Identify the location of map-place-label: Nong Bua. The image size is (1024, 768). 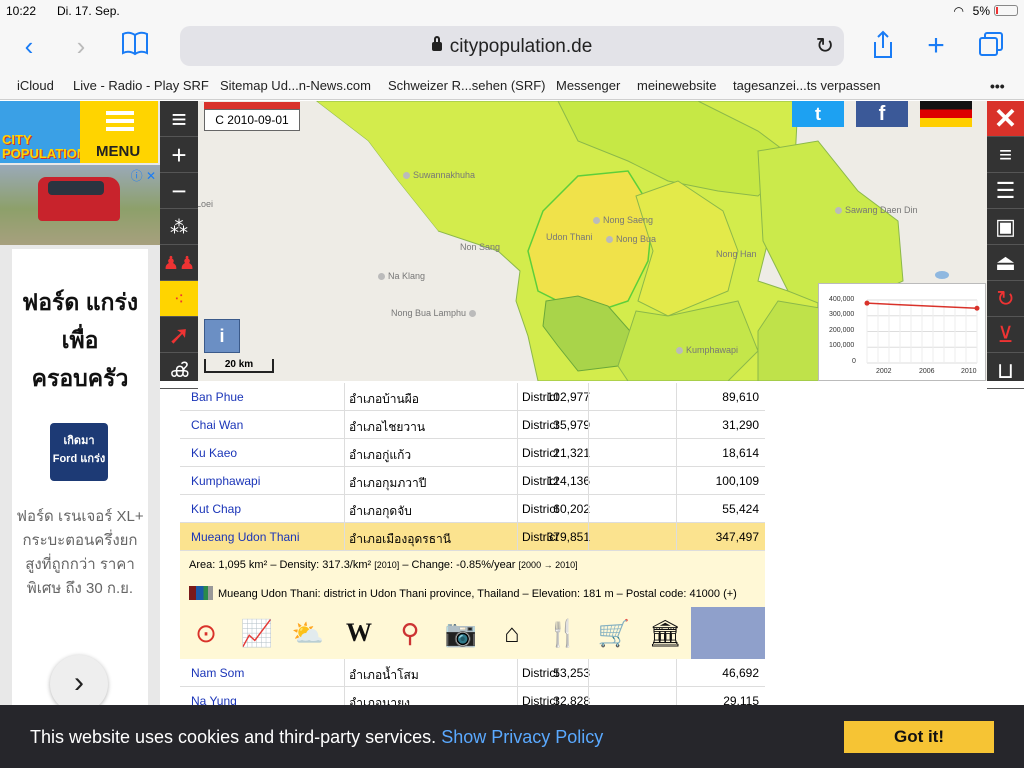
(631, 239).